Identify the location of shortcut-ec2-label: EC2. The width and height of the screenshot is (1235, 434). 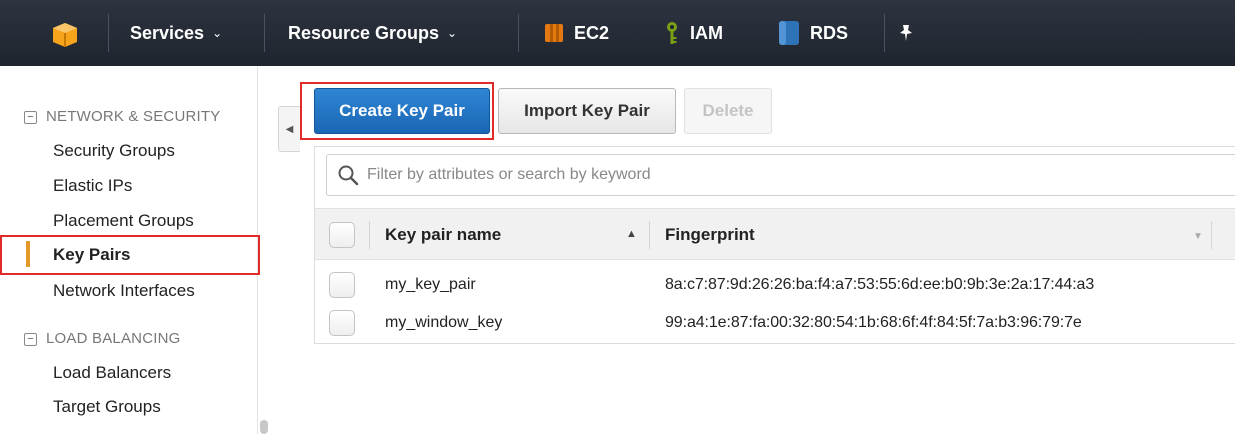
(592, 32).